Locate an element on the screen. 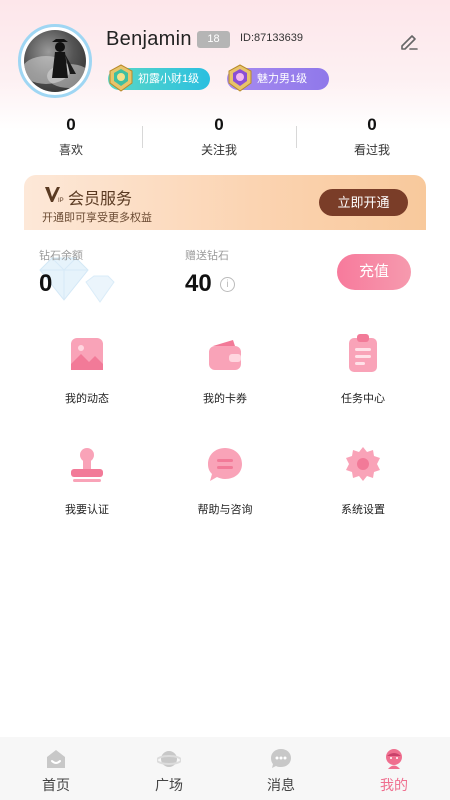 The image size is (450, 800). stat-followers-label: 关注我 is located at coordinates (218, 150).